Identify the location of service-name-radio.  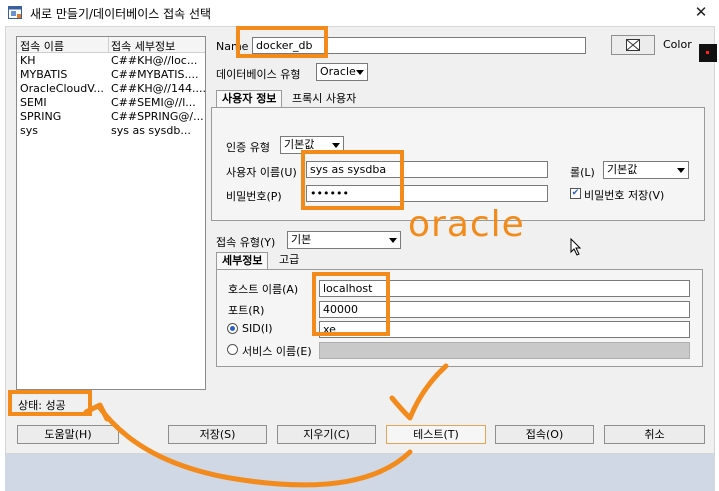
(232, 349).